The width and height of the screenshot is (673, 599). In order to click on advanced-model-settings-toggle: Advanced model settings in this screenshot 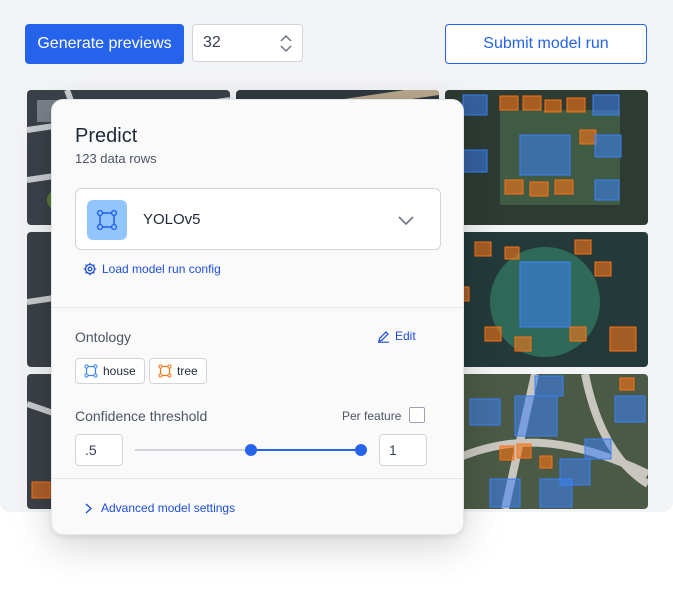, I will do `click(160, 508)`.